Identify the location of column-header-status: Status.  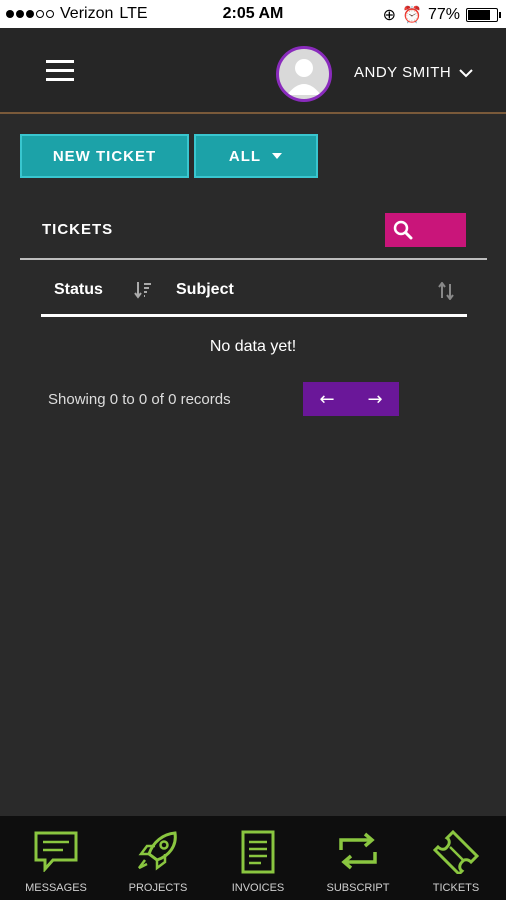
(78, 290).